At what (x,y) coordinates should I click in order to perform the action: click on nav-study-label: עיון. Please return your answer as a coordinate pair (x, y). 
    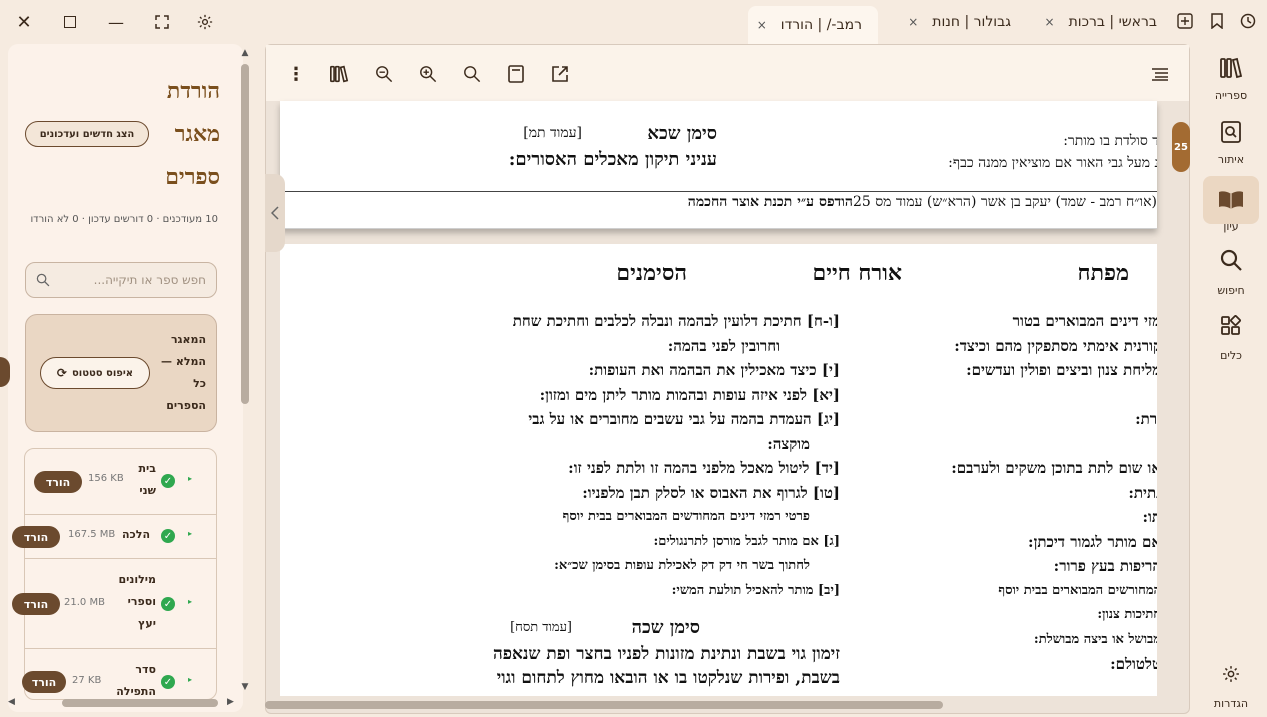
    Looking at the image, I should click on (1231, 226).